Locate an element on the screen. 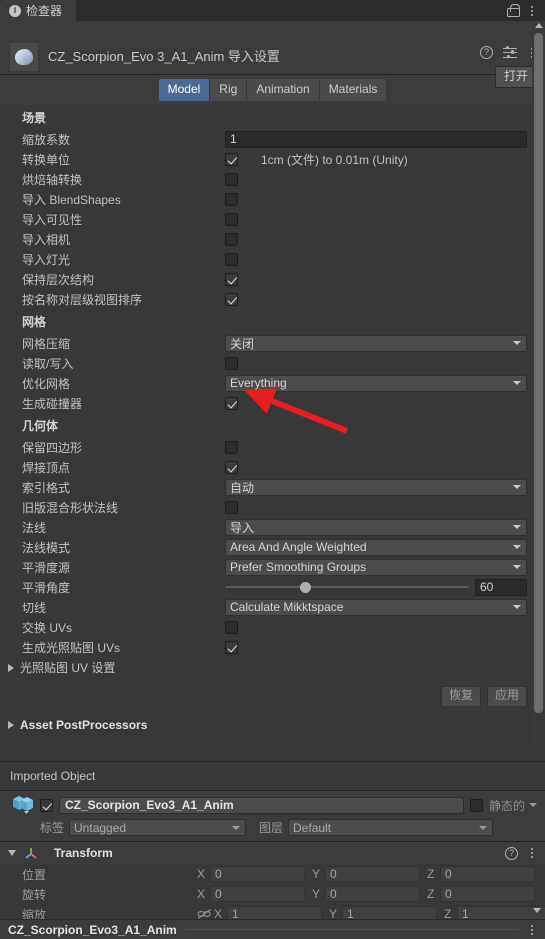  label-preserve-hierarchy: 保持层次结构 is located at coordinates (58, 279).